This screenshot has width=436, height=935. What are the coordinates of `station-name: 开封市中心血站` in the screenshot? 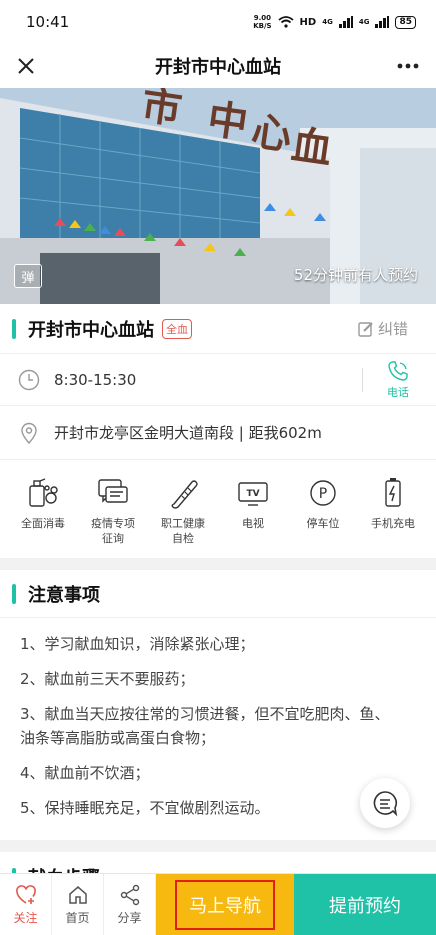 It's located at (91, 330).